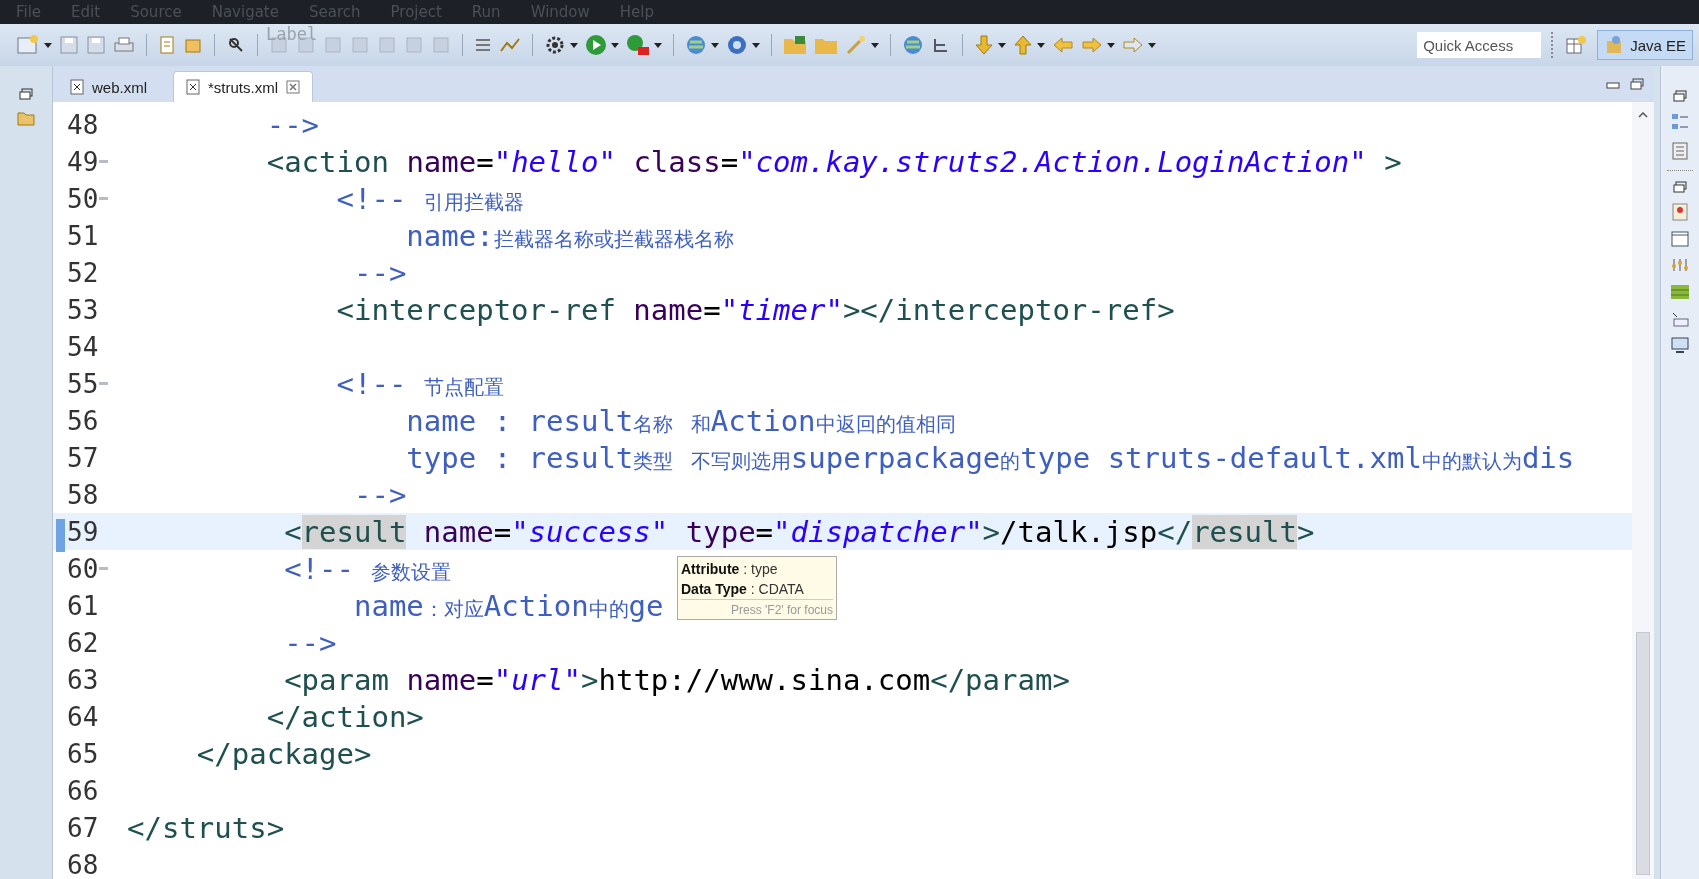 The image size is (1699, 879). I want to click on xml-tag: </, so click(1175, 531).